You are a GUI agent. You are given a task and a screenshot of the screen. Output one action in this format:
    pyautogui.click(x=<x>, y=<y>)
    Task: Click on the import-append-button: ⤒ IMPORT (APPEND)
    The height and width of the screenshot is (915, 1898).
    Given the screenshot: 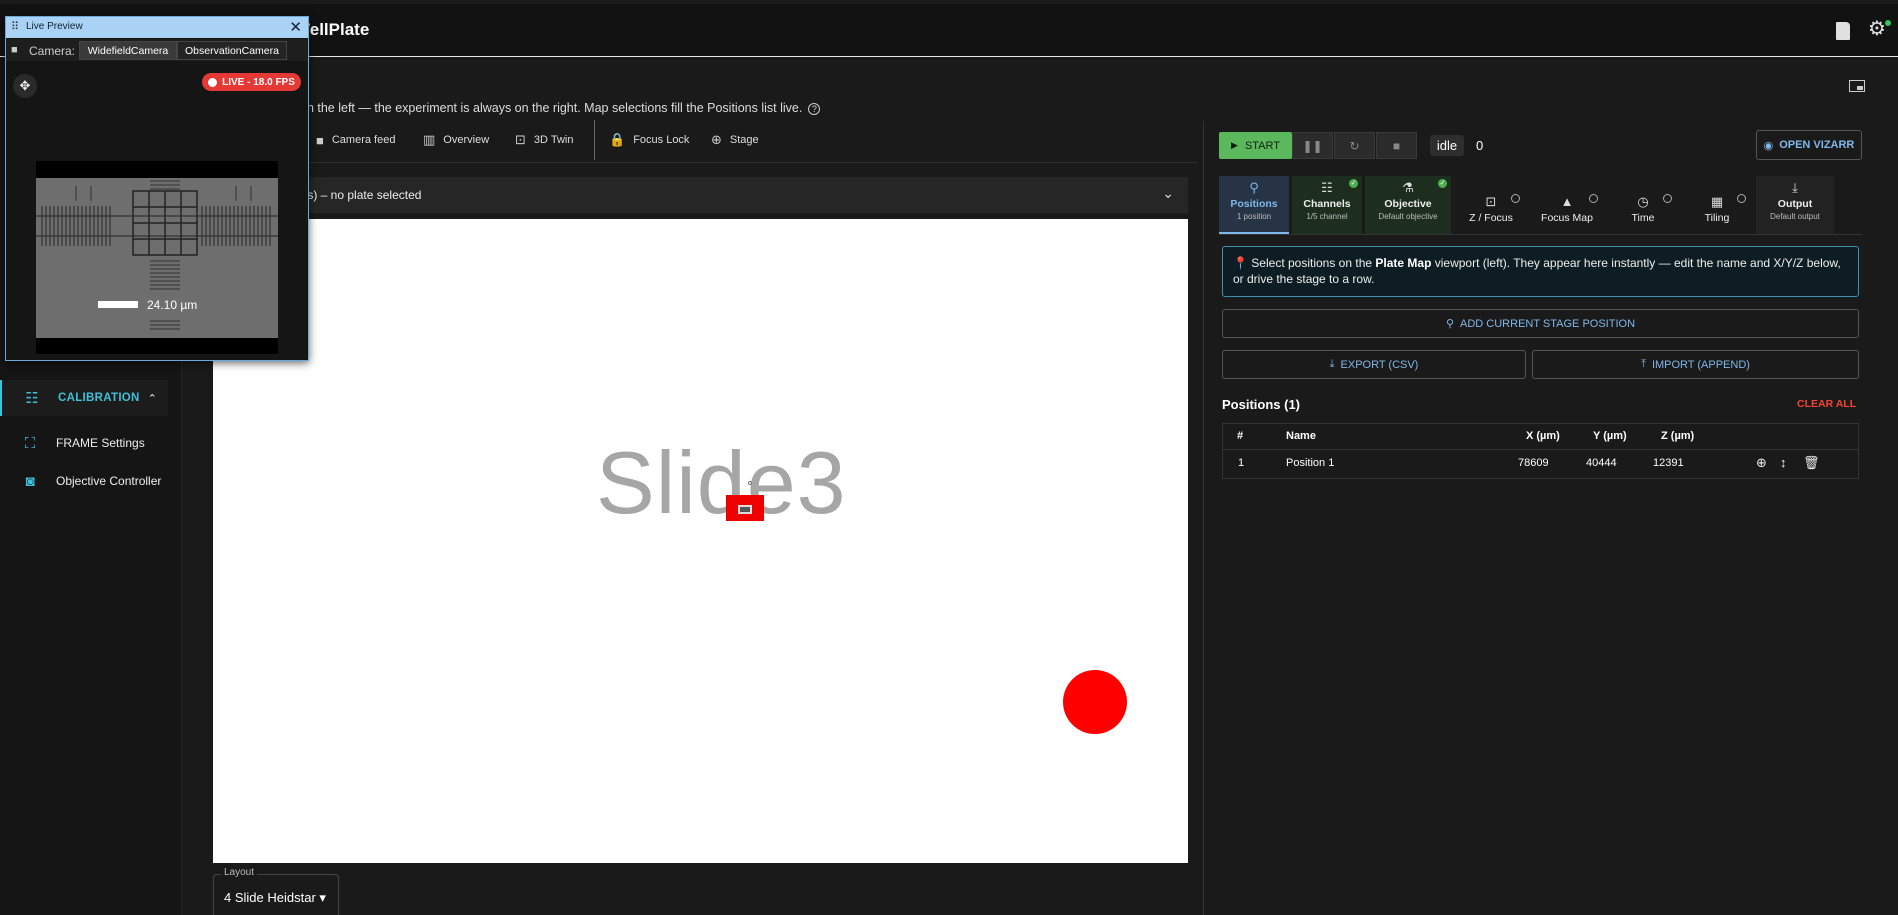 What is the action you would take?
    pyautogui.click(x=1695, y=364)
    